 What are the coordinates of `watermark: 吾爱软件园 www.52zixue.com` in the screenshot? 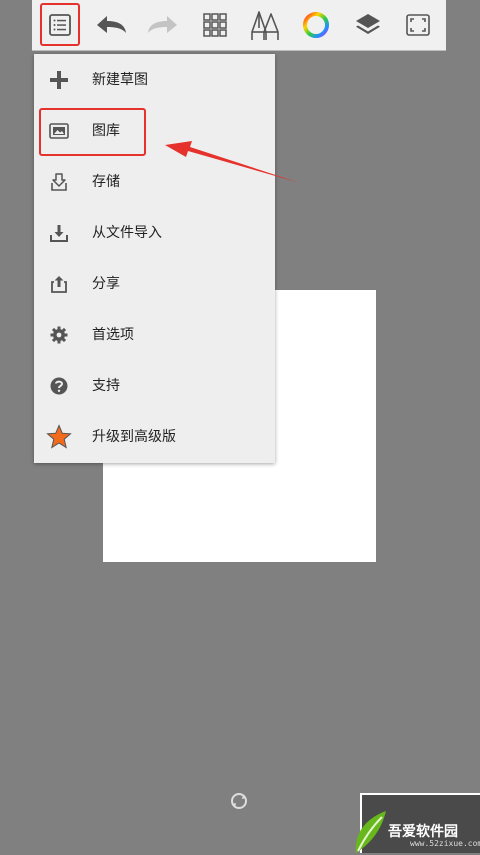 It's located at (417, 823).